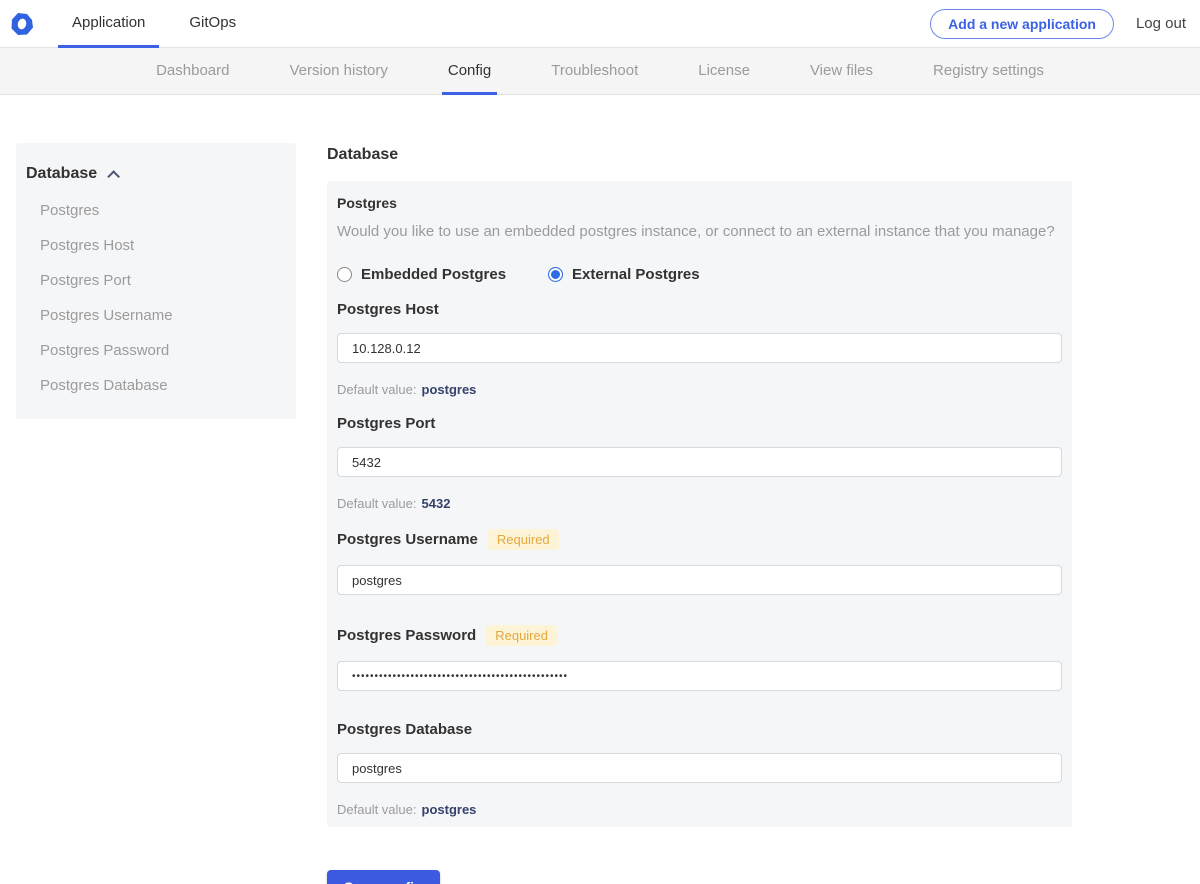 This screenshot has width=1200, height=884. I want to click on field-label: Postgres Port, so click(386, 423).